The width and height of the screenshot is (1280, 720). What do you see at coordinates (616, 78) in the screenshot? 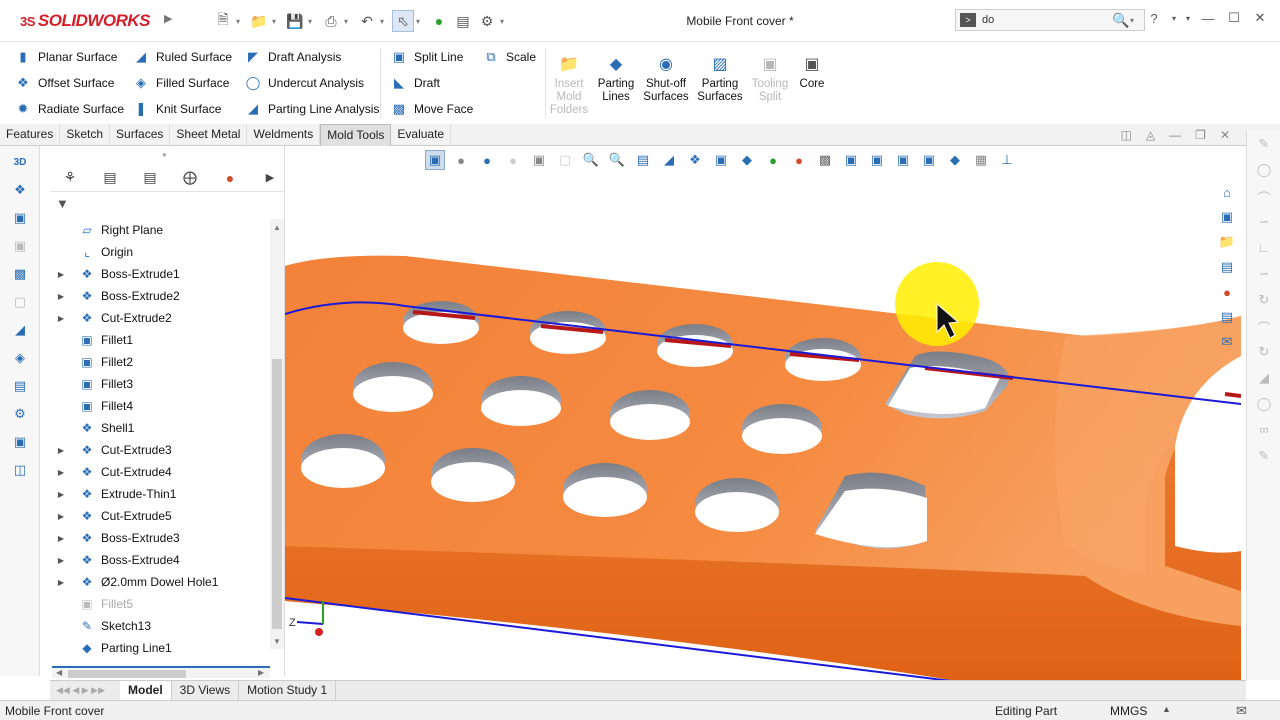
I see `parting-lines-button: ◆ Parting Lines` at bounding box center [616, 78].